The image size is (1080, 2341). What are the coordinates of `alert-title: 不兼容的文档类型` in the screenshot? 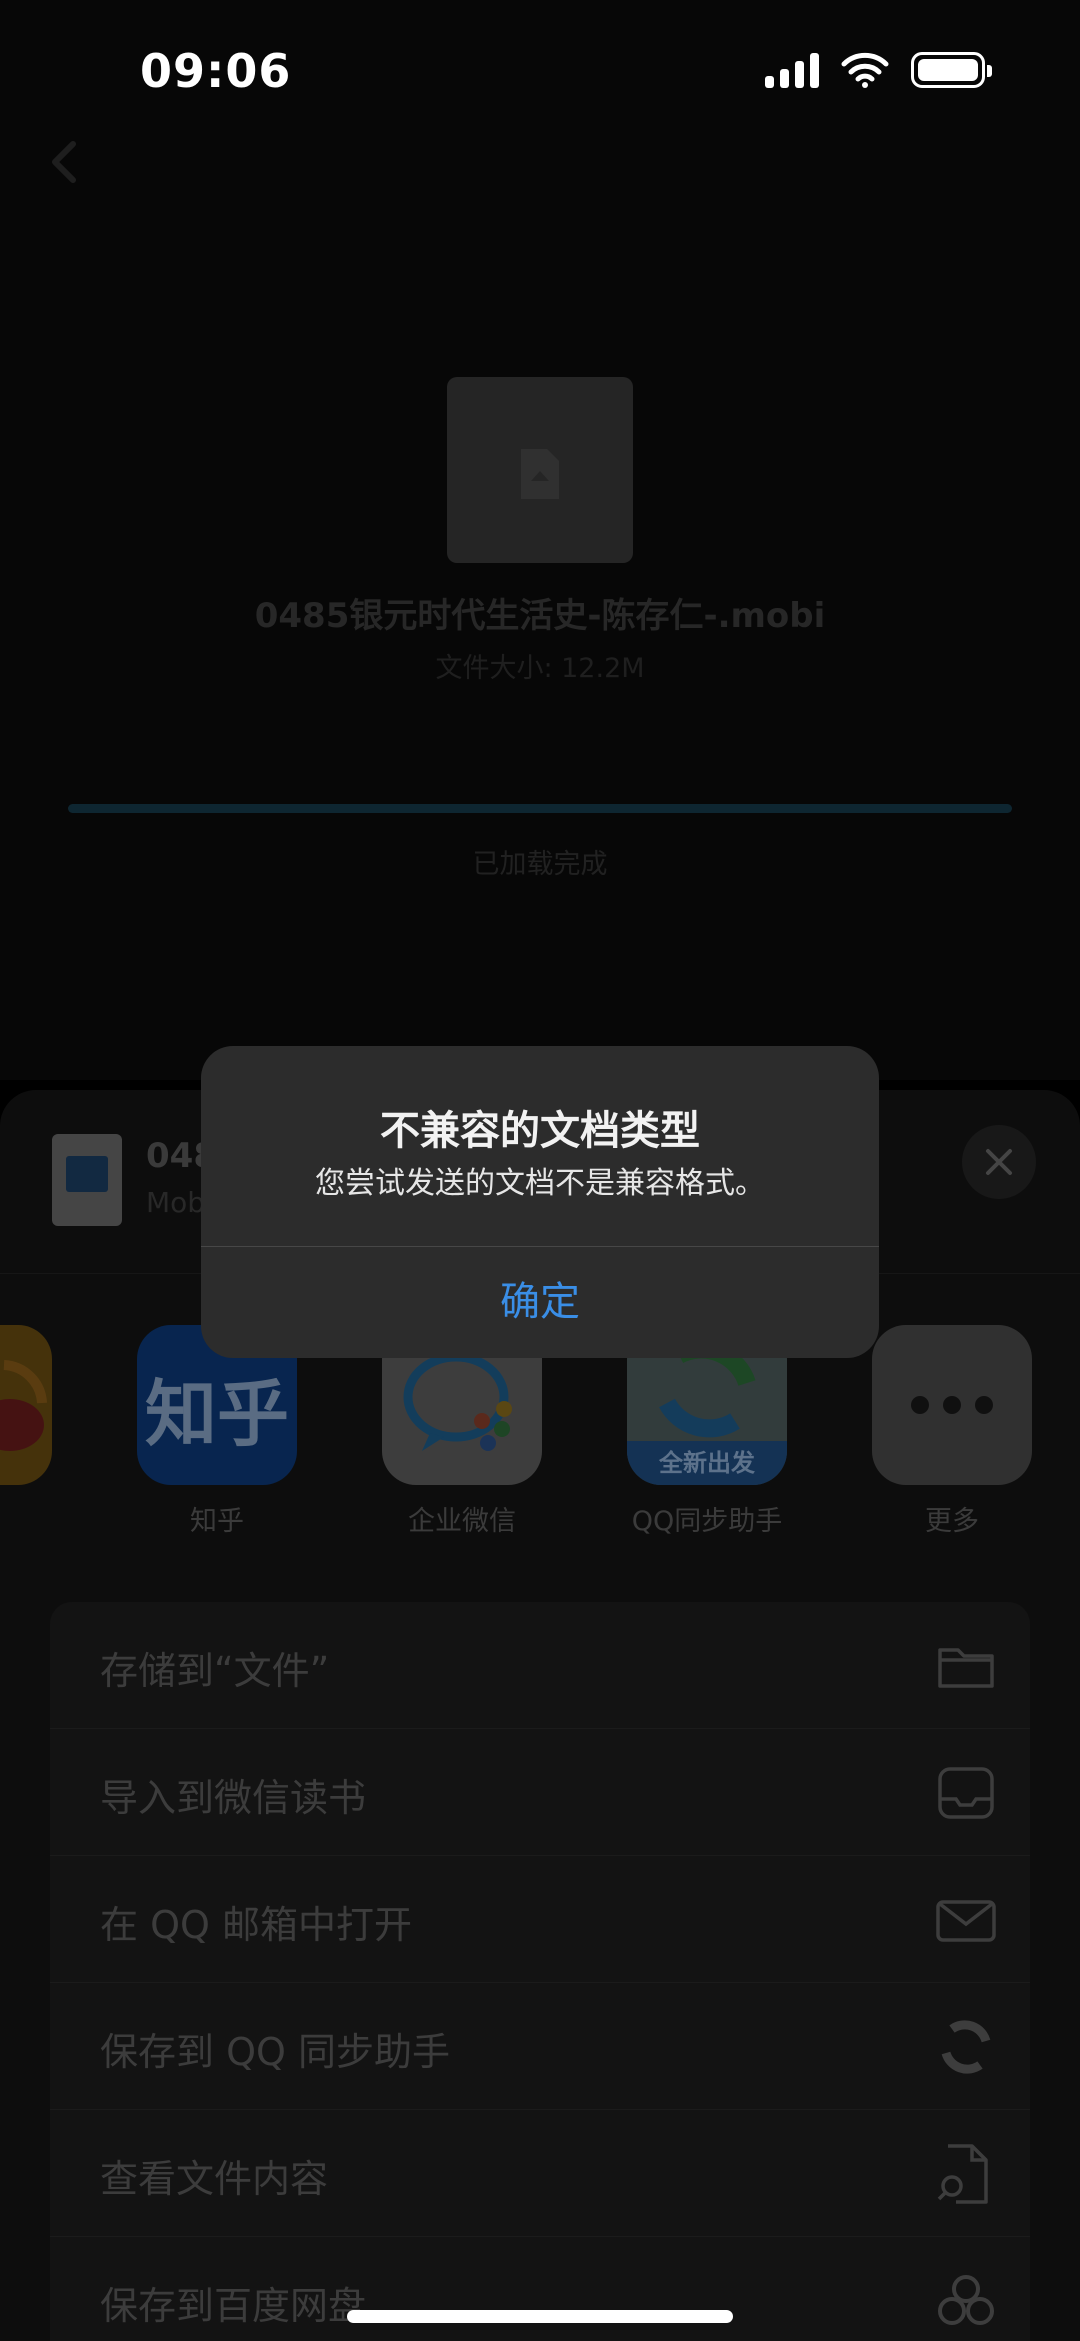 It's located at (540, 1131).